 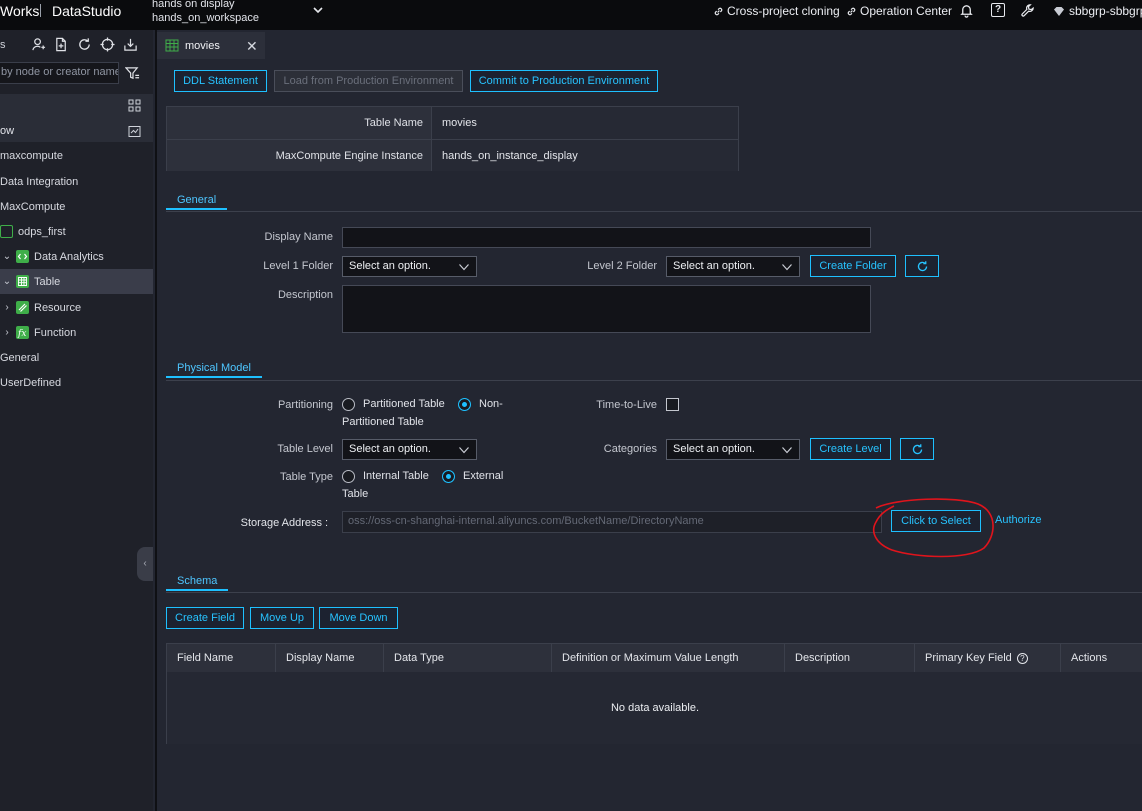 I want to click on diamond-avatar-icon, so click(x=1059, y=11).